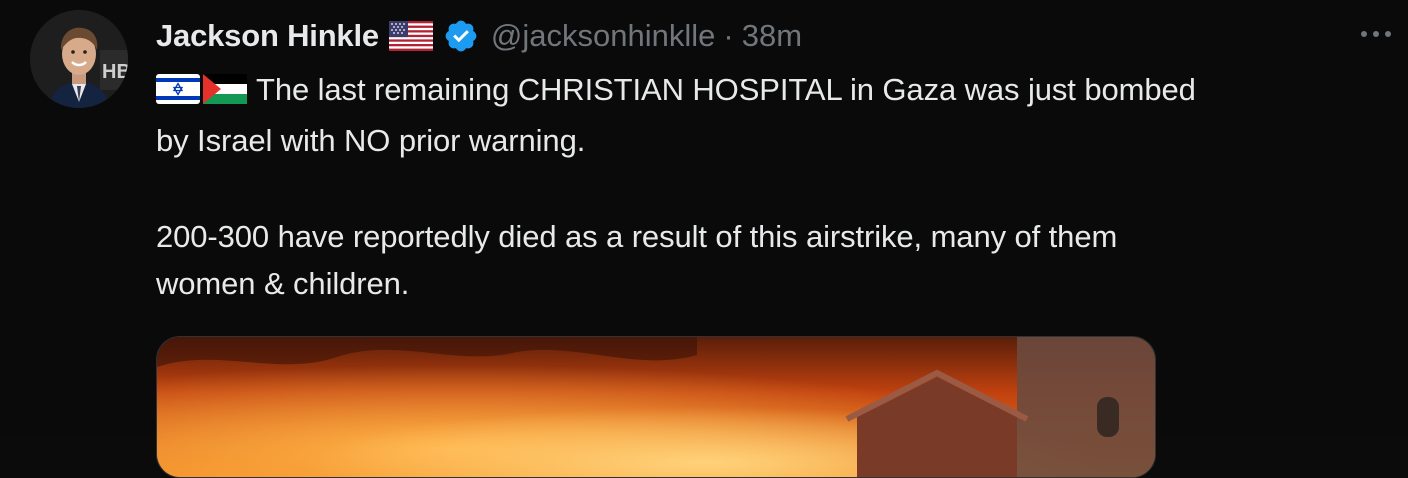 This screenshot has height=478, width=1408. Describe the element at coordinates (178, 89) in the screenshot. I see `israel-flag-icon` at that location.